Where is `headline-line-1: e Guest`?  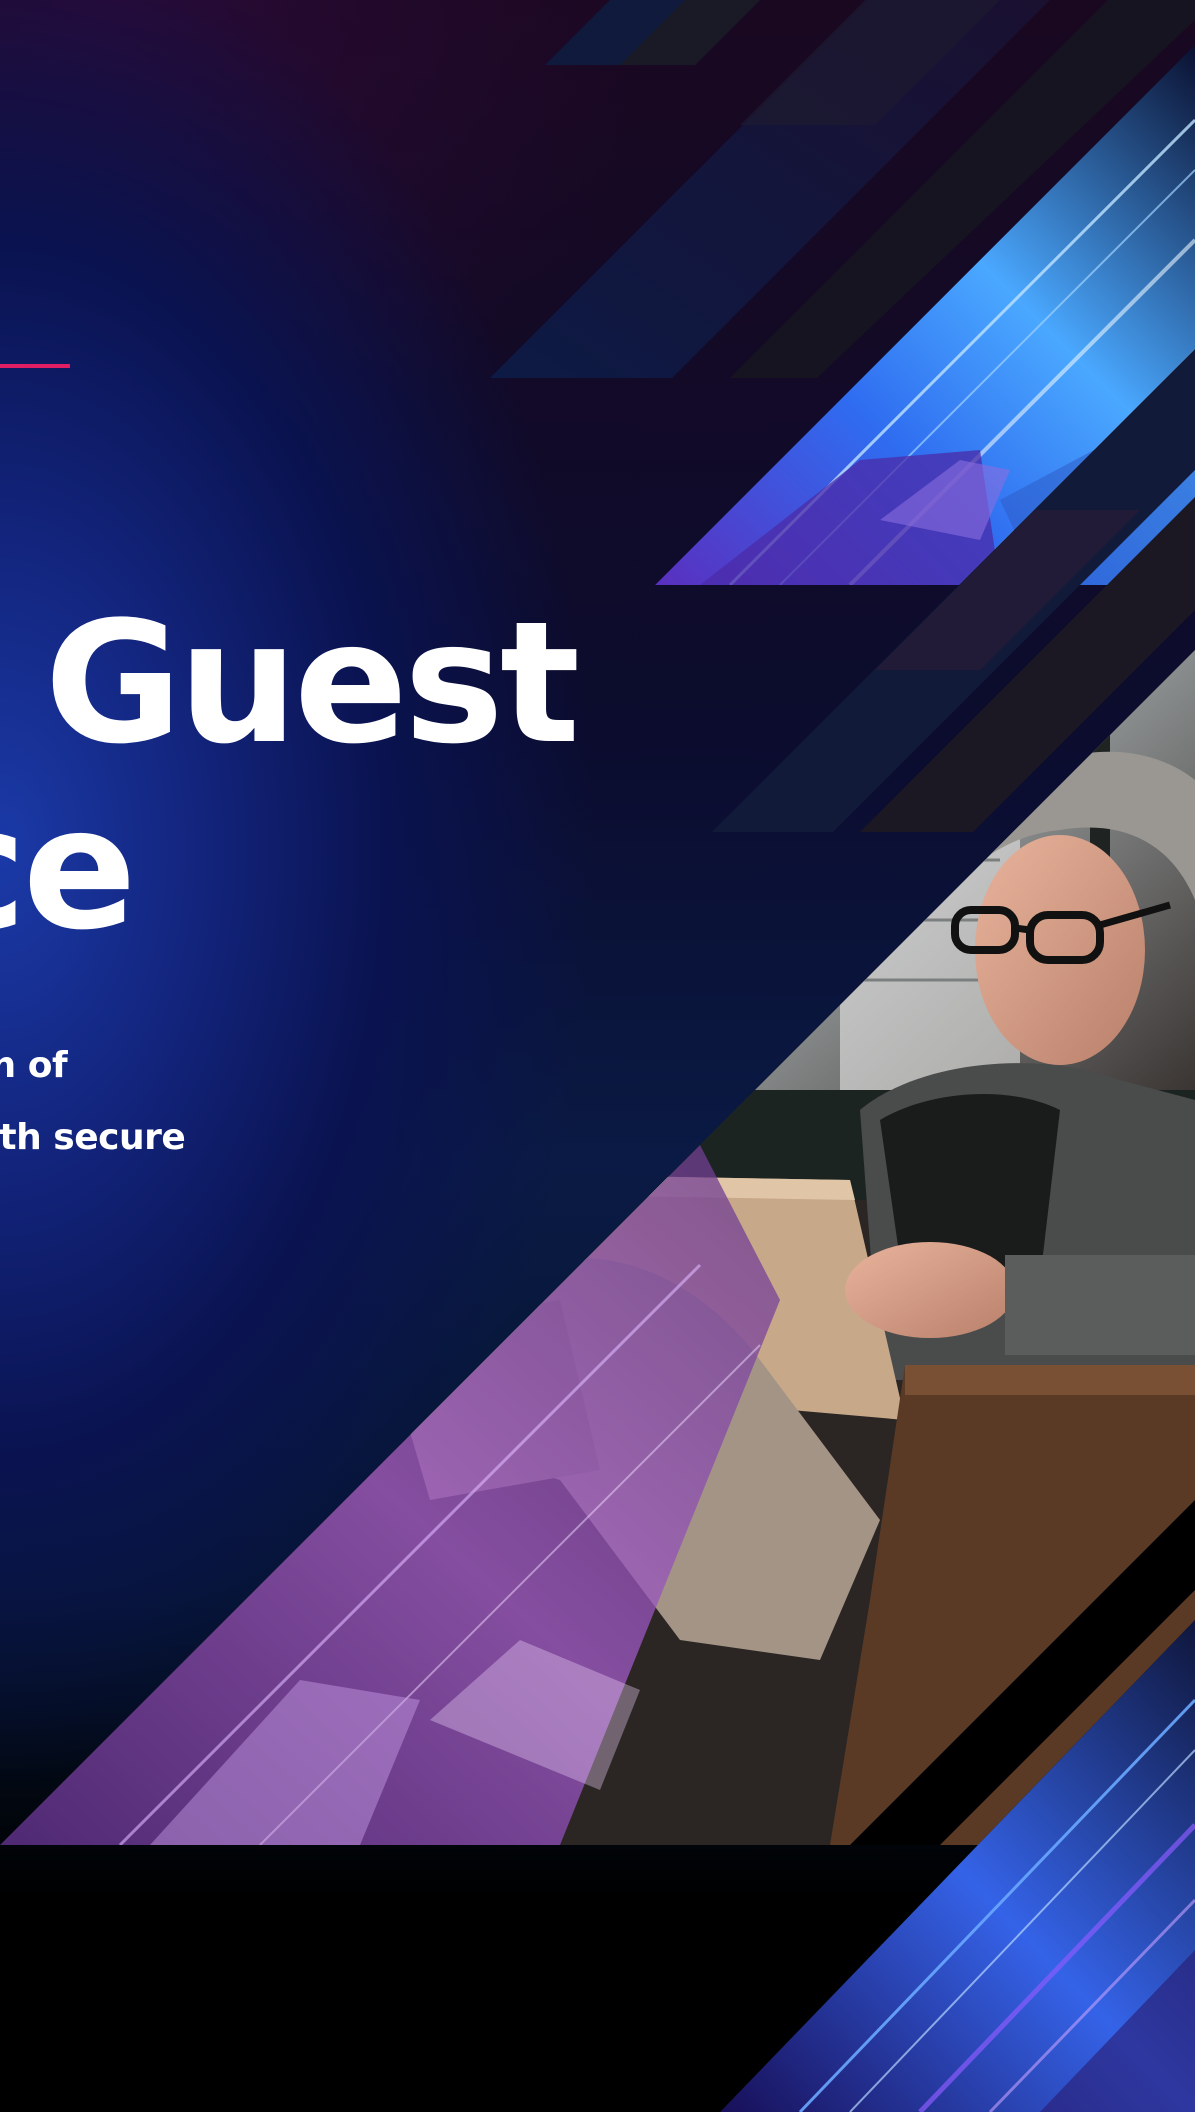 headline-line-1: e Guest is located at coordinates (290, 683).